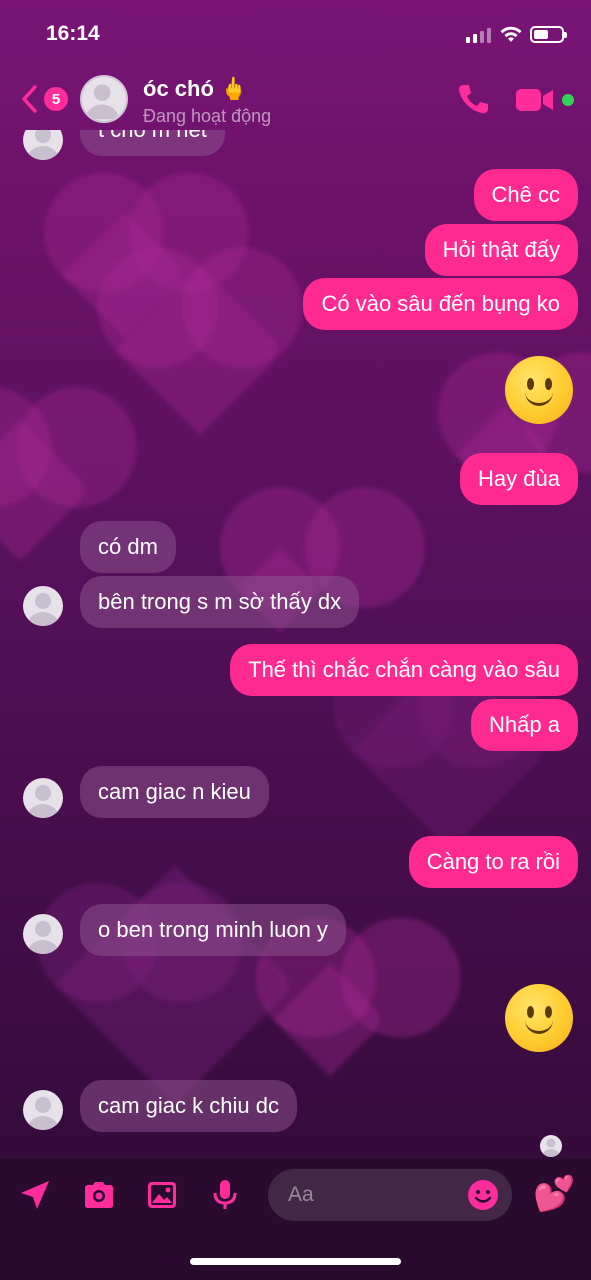 This screenshot has width=591, height=1280. What do you see at coordinates (152, 143) in the screenshot?
I see `incoming-message: t cho m hết` at bounding box center [152, 143].